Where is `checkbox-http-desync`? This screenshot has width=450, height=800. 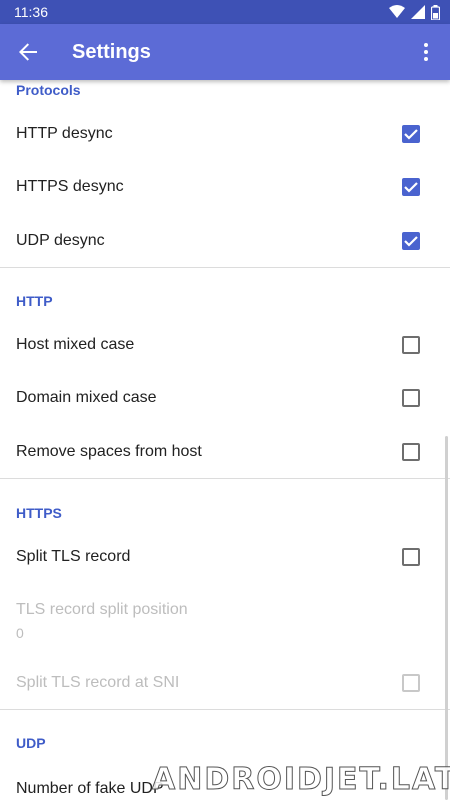 checkbox-http-desync is located at coordinates (411, 133).